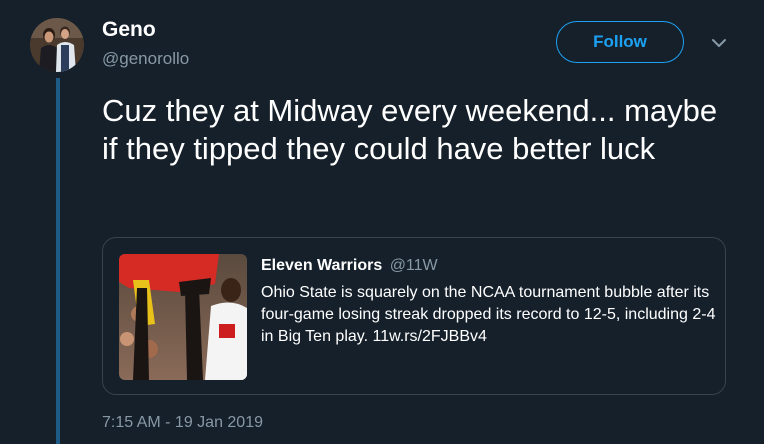 Image resolution: width=764 pixels, height=444 pixels. I want to click on quoted-tweet-header: Eleven Warriors @11W, so click(349, 266).